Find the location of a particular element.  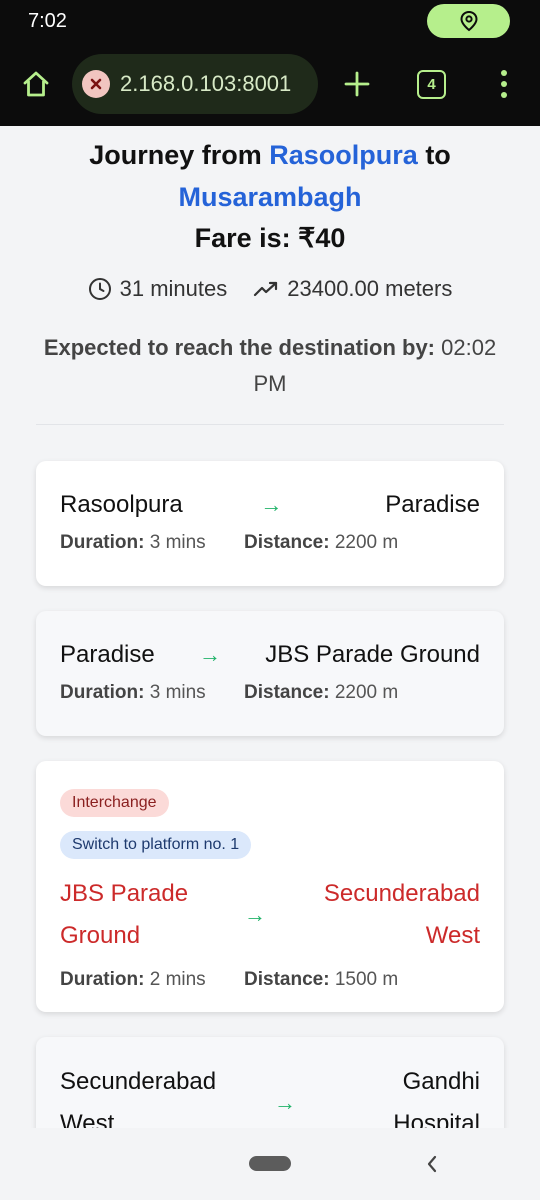

segment-from: Rasoolpura is located at coordinates (121, 504).